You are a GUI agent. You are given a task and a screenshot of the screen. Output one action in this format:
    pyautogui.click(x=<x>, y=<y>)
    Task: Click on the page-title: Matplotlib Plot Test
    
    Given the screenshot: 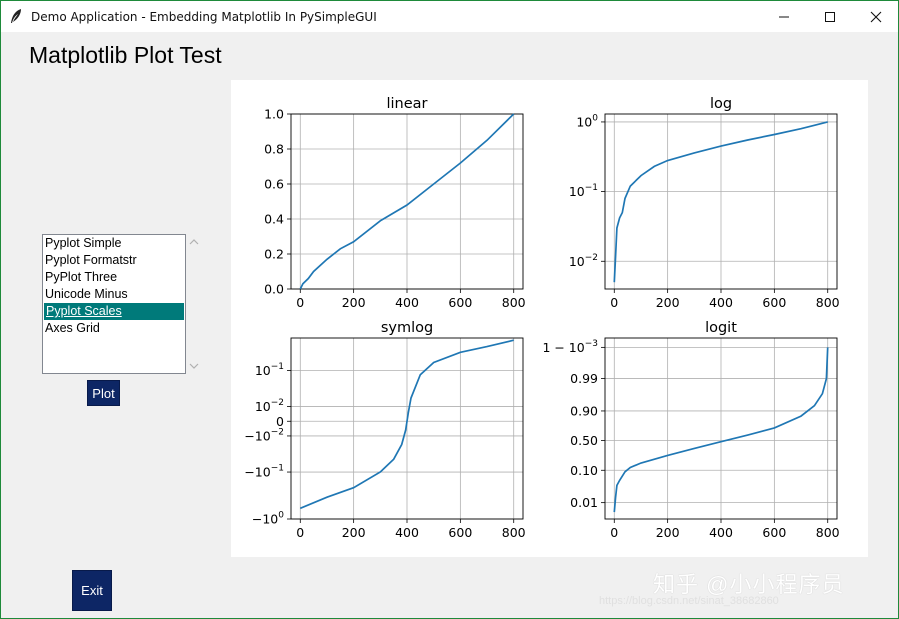 What is the action you would take?
    pyautogui.click(x=125, y=55)
    